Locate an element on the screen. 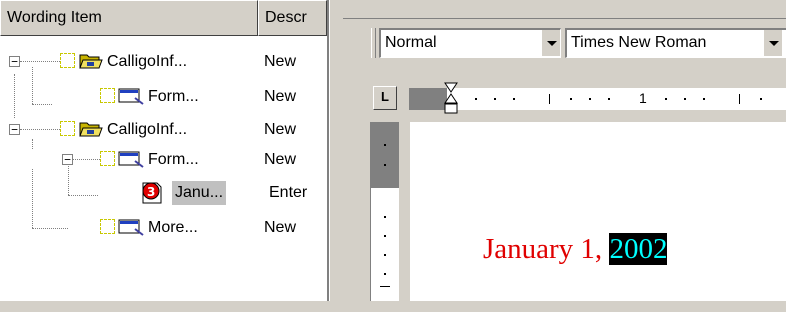 The width and height of the screenshot is (786, 312). font-select-value: Times New Roman is located at coordinates (639, 42).